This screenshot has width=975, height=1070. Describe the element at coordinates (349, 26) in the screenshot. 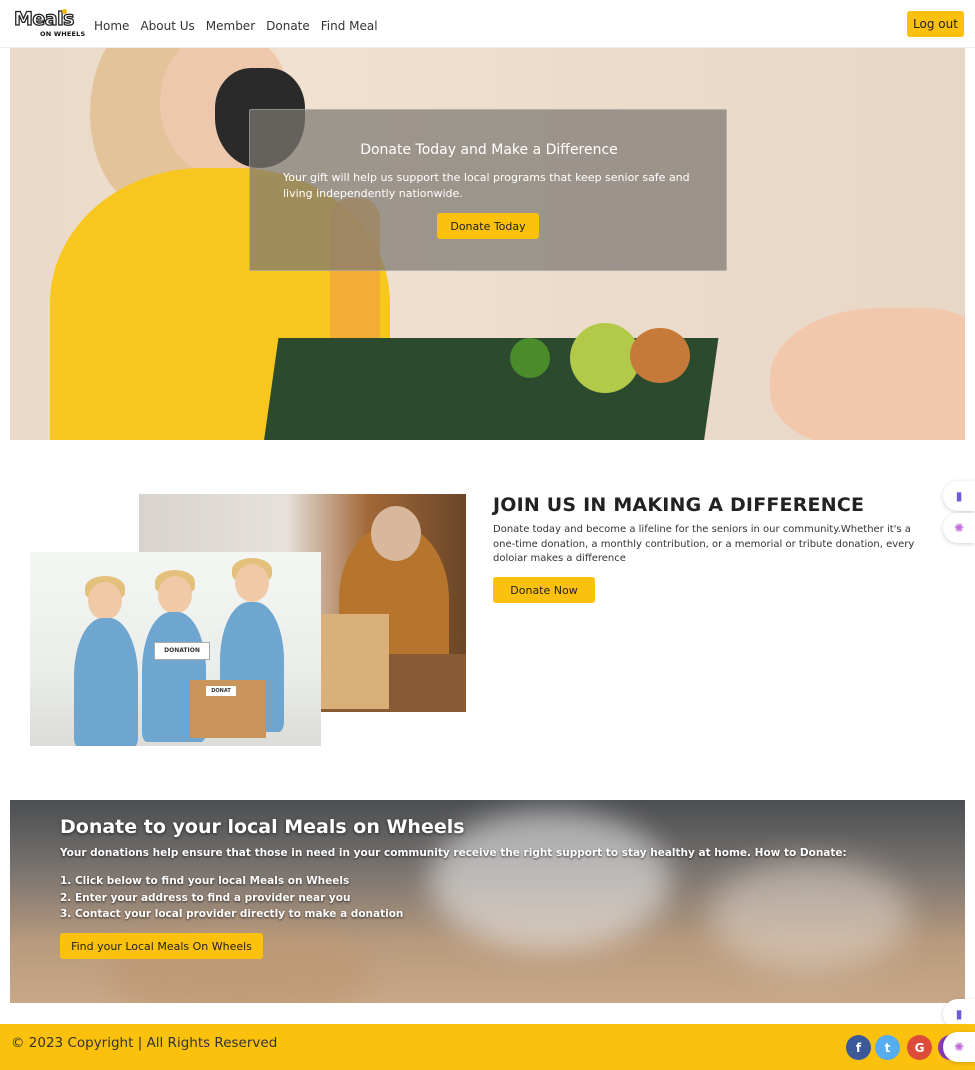

I see `nav-link-find-meal: Find Meal` at that location.